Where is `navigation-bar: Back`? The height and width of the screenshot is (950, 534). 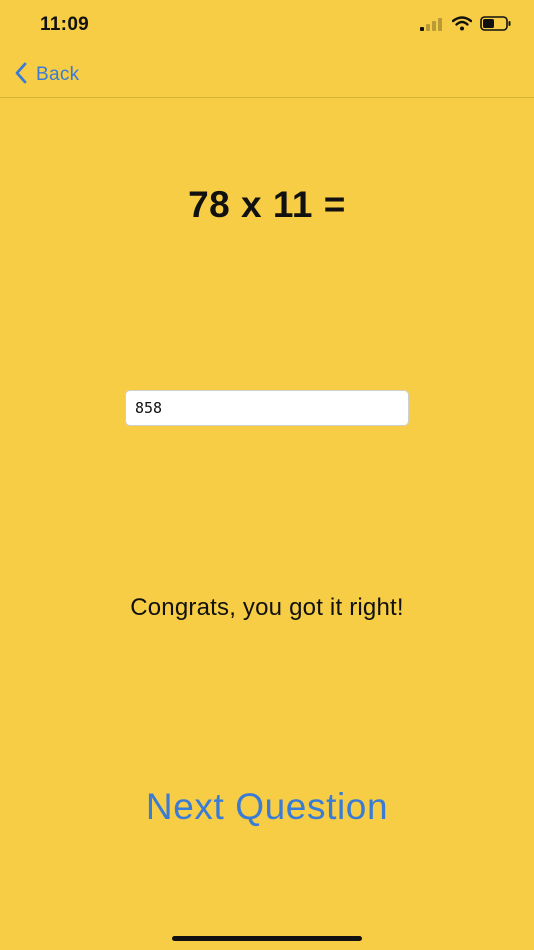
navigation-bar: Back is located at coordinates (267, 75).